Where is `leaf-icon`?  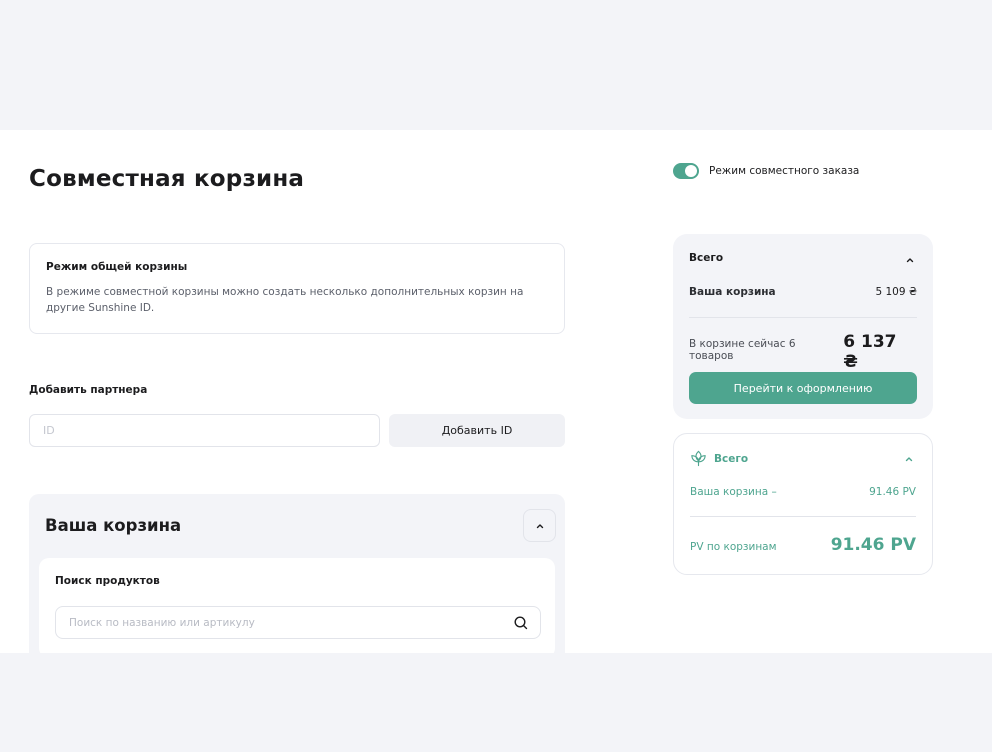 leaf-icon is located at coordinates (698, 458).